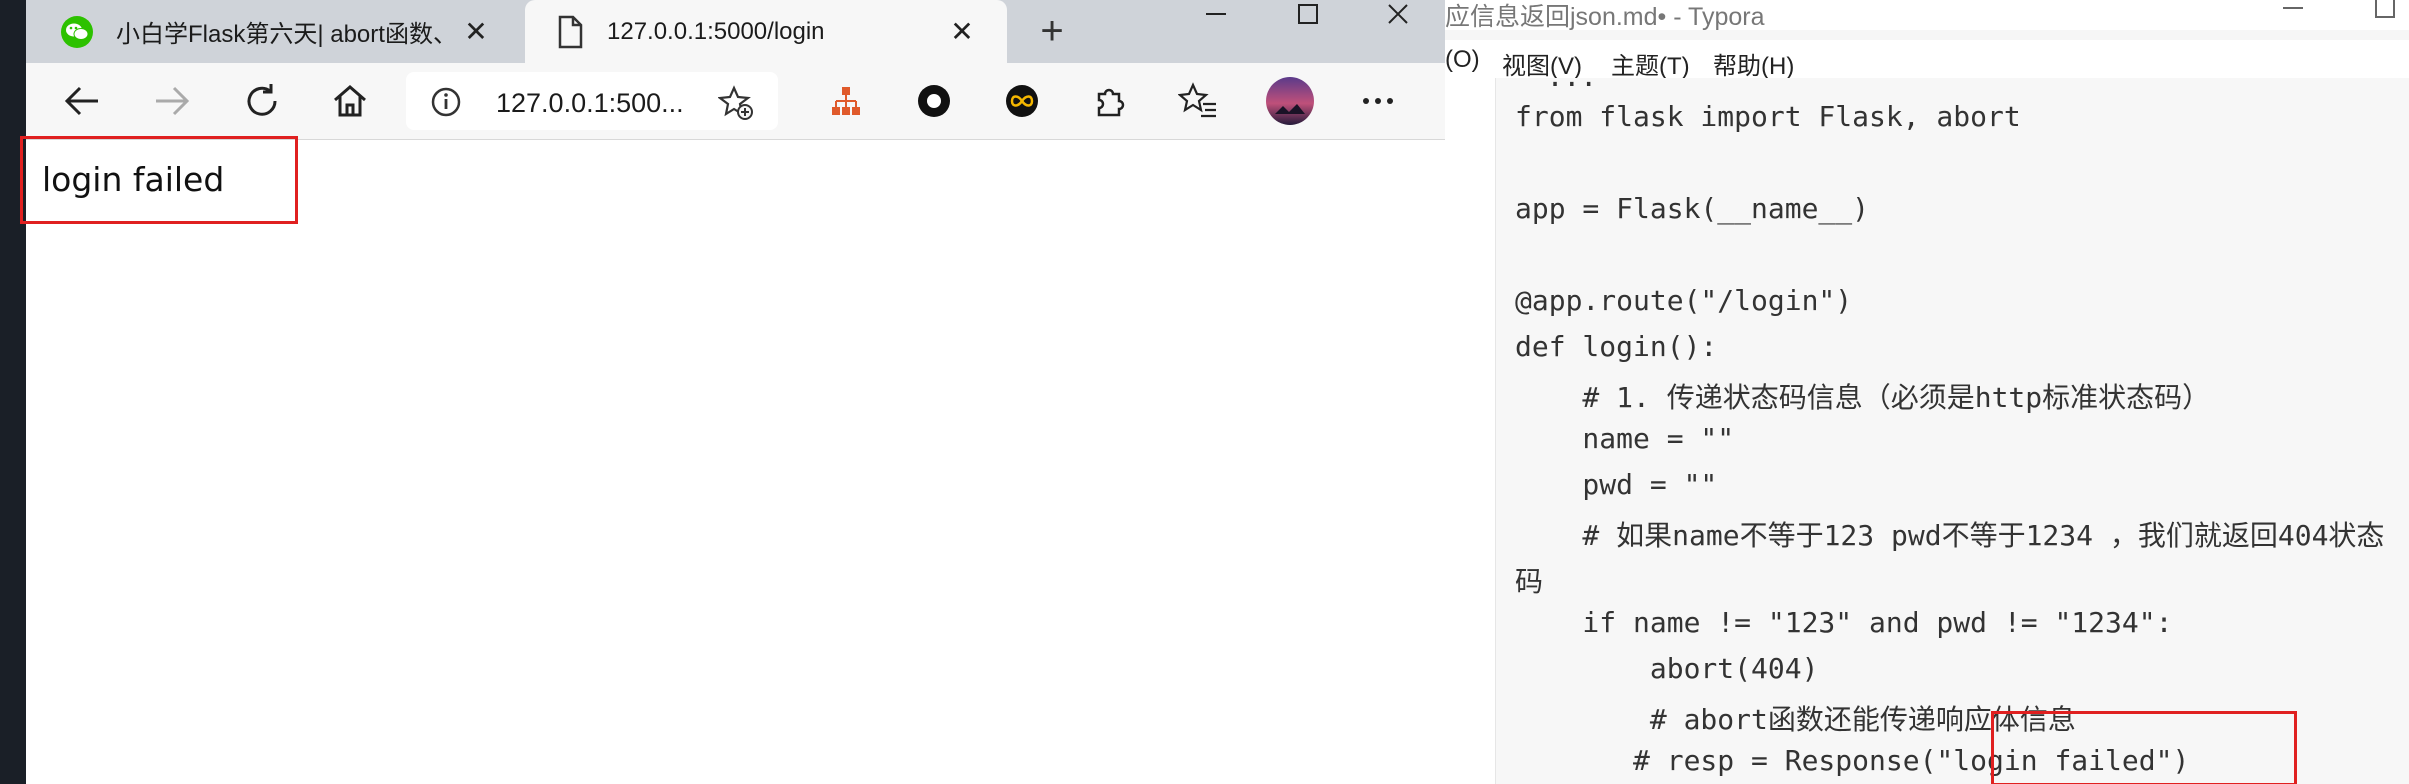 The width and height of the screenshot is (2409, 784). I want to click on code-line: abort(404), so click(1667, 668).